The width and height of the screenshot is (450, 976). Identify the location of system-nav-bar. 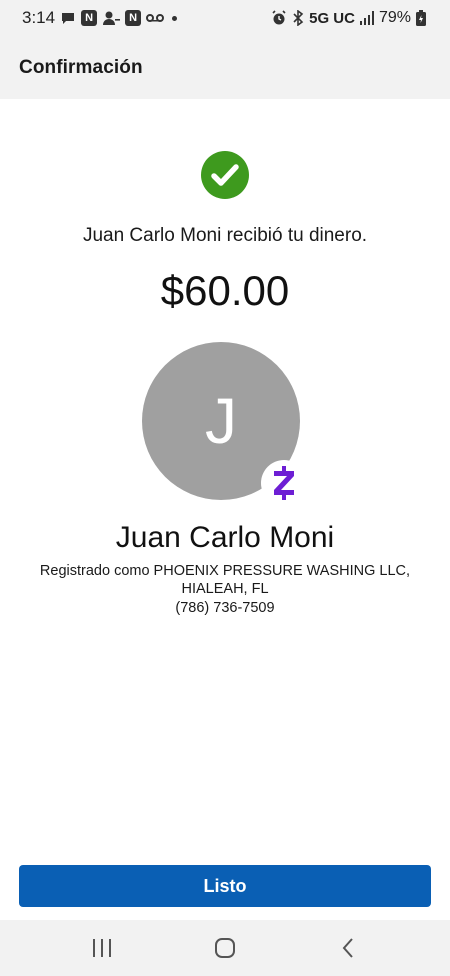
(225, 948).